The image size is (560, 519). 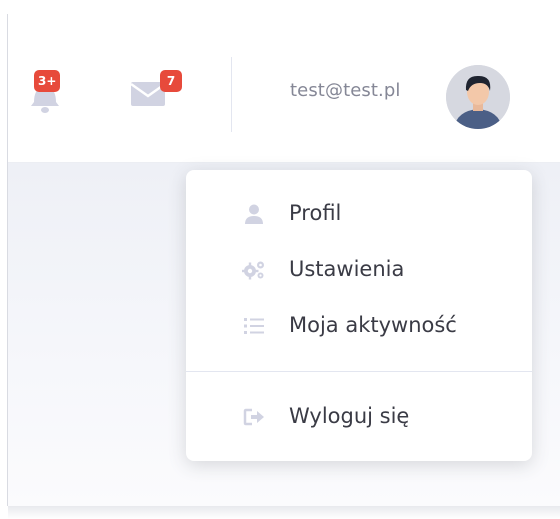 What do you see at coordinates (359, 371) in the screenshot?
I see `menu-divider` at bounding box center [359, 371].